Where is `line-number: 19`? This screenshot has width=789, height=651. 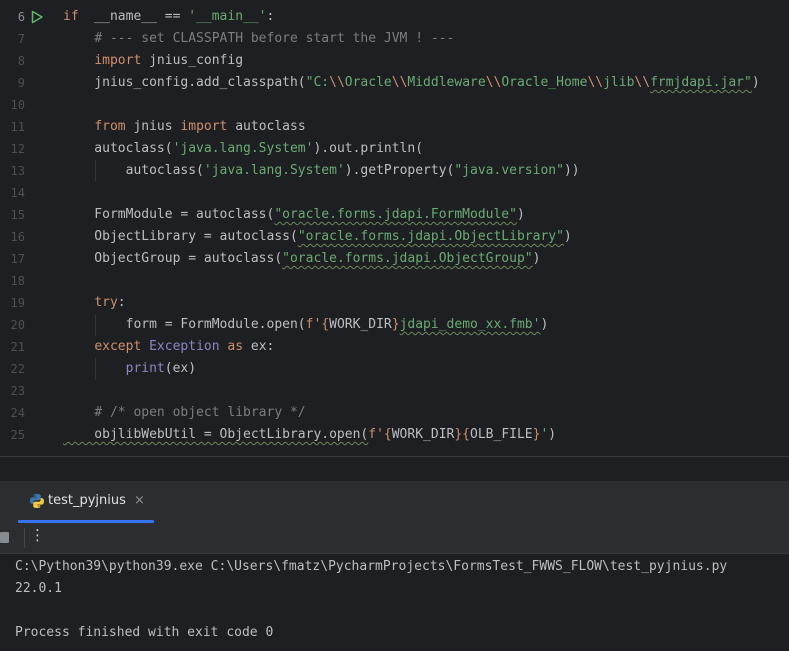 line-number: 19 is located at coordinates (17, 303).